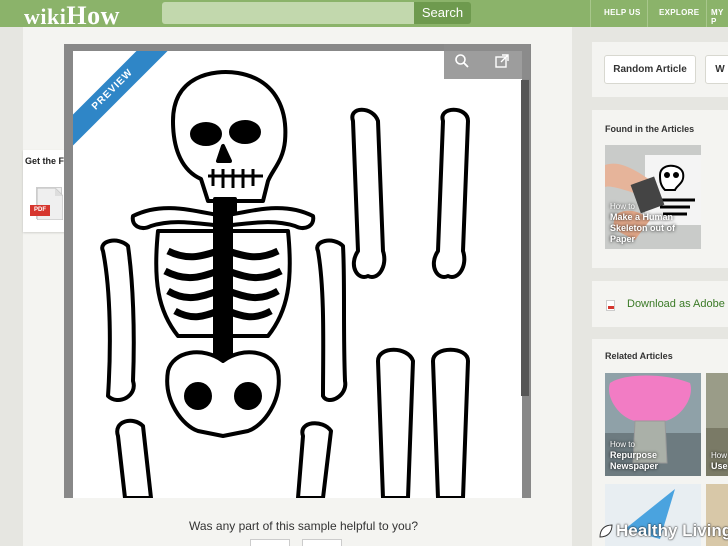 Image resolution: width=728 pixels, height=546 pixels. What do you see at coordinates (639, 356) in the screenshot?
I see `related-articles-title: Related Articles` at bounding box center [639, 356].